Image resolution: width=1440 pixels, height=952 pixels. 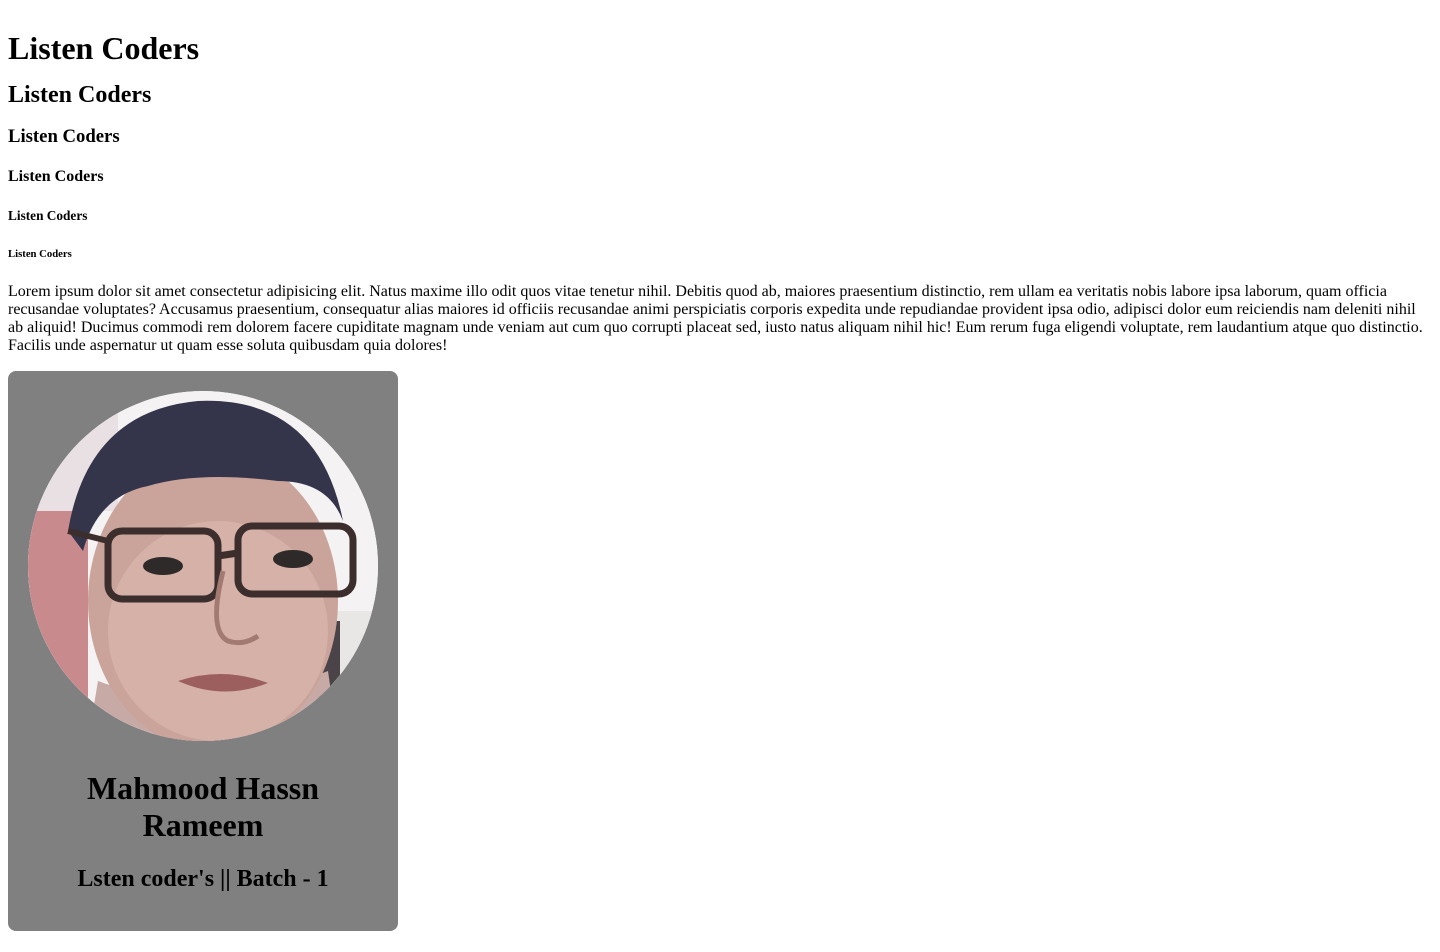 I want to click on heading-2: Listen Coders, so click(x=80, y=95).